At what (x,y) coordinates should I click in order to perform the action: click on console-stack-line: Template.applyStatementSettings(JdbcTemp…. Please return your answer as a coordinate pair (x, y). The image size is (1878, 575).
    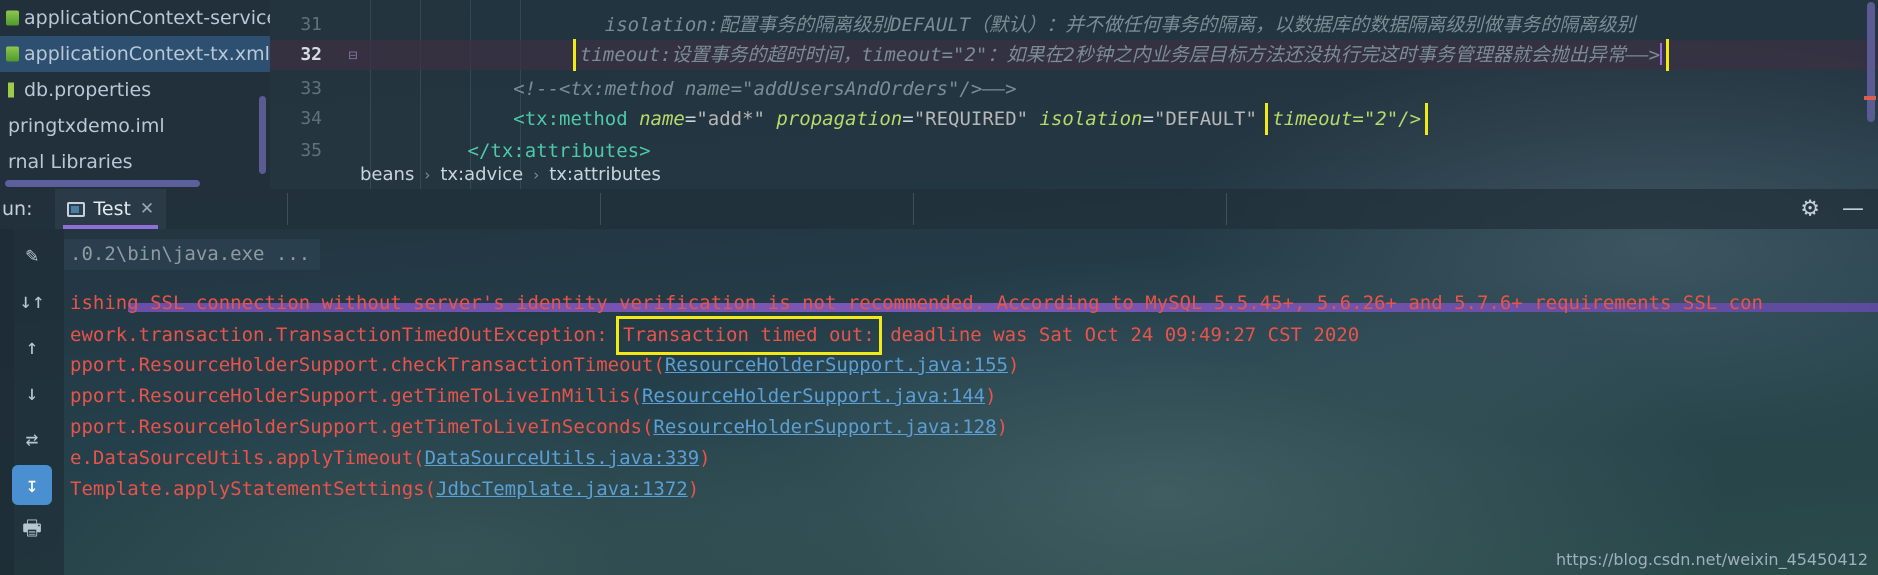
    Looking at the image, I should click on (971, 489).